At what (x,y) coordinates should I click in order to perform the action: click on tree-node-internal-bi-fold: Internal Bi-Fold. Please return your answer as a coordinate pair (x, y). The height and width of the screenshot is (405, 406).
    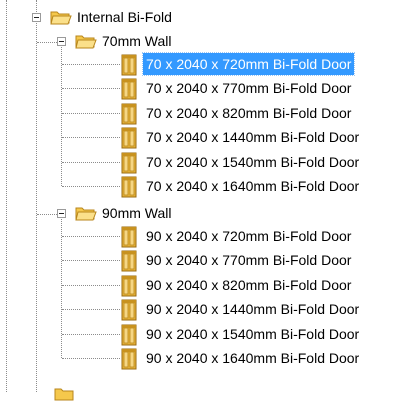
    Looking at the image, I should click on (124, 17).